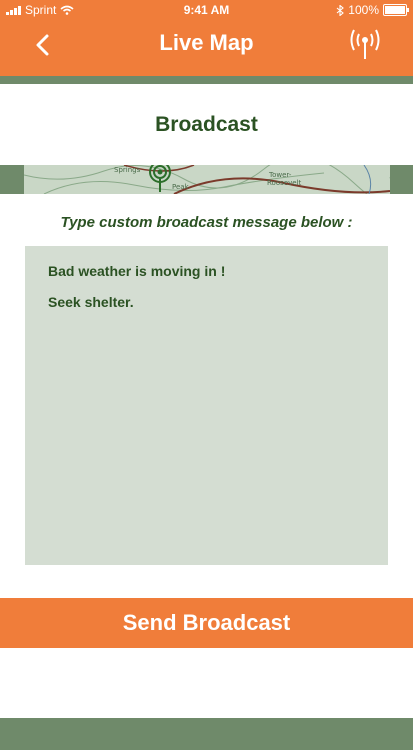 The width and height of the screenshot is (413, 750). Describe the element at coordinates (181, 187) in the screenshot. I see `map-label: Peak` at that location.